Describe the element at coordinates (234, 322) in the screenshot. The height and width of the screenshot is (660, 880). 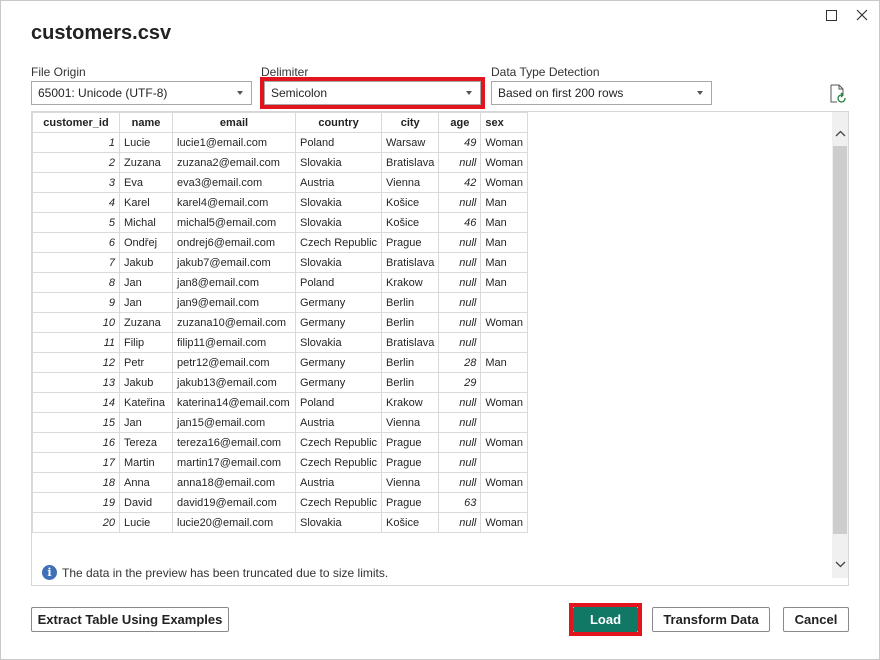
I see `table-cell: zuzana10@email.com` at that location.